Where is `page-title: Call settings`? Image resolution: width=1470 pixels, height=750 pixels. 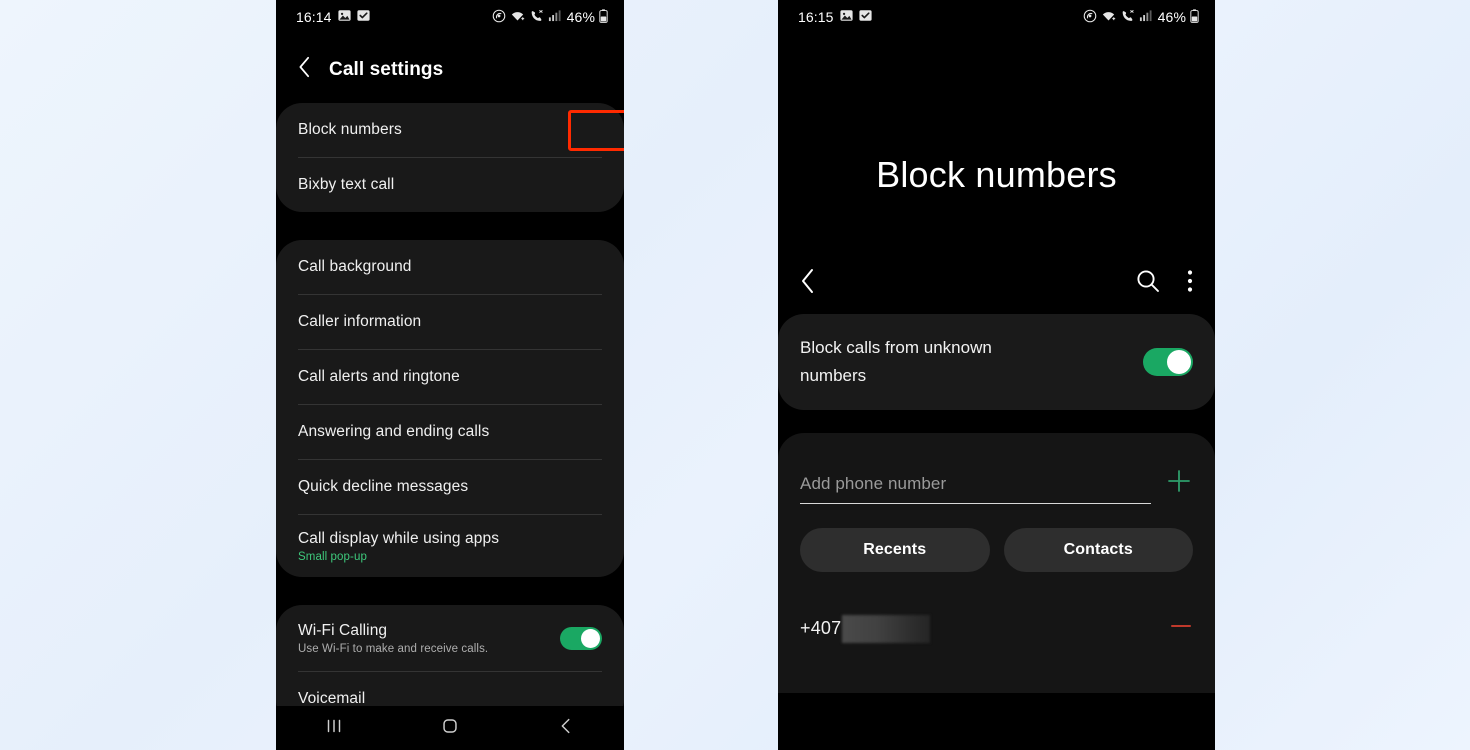
page-title: Call settings is located at coordinates (386, 69).